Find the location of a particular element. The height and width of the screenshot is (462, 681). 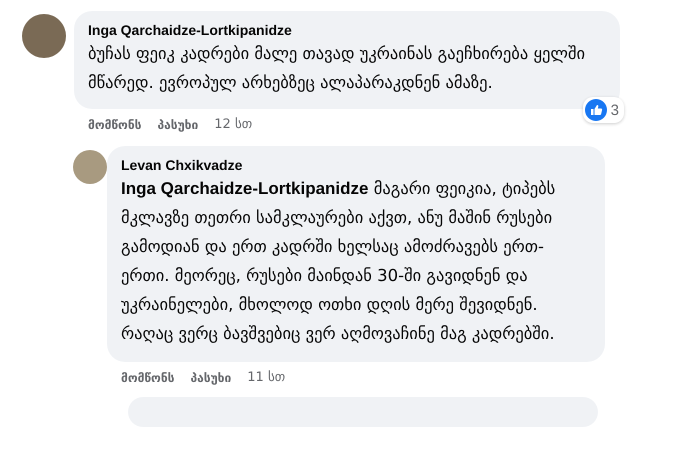

comment-text: ბუჩას ფეიკ კადრები მალე თავად უკრაინას გაეჩხირება ყელში მწარედ. ევროპულ არხებზეც ალაპარაკდნენ ამაზე. is located at coordinates (337, 68).